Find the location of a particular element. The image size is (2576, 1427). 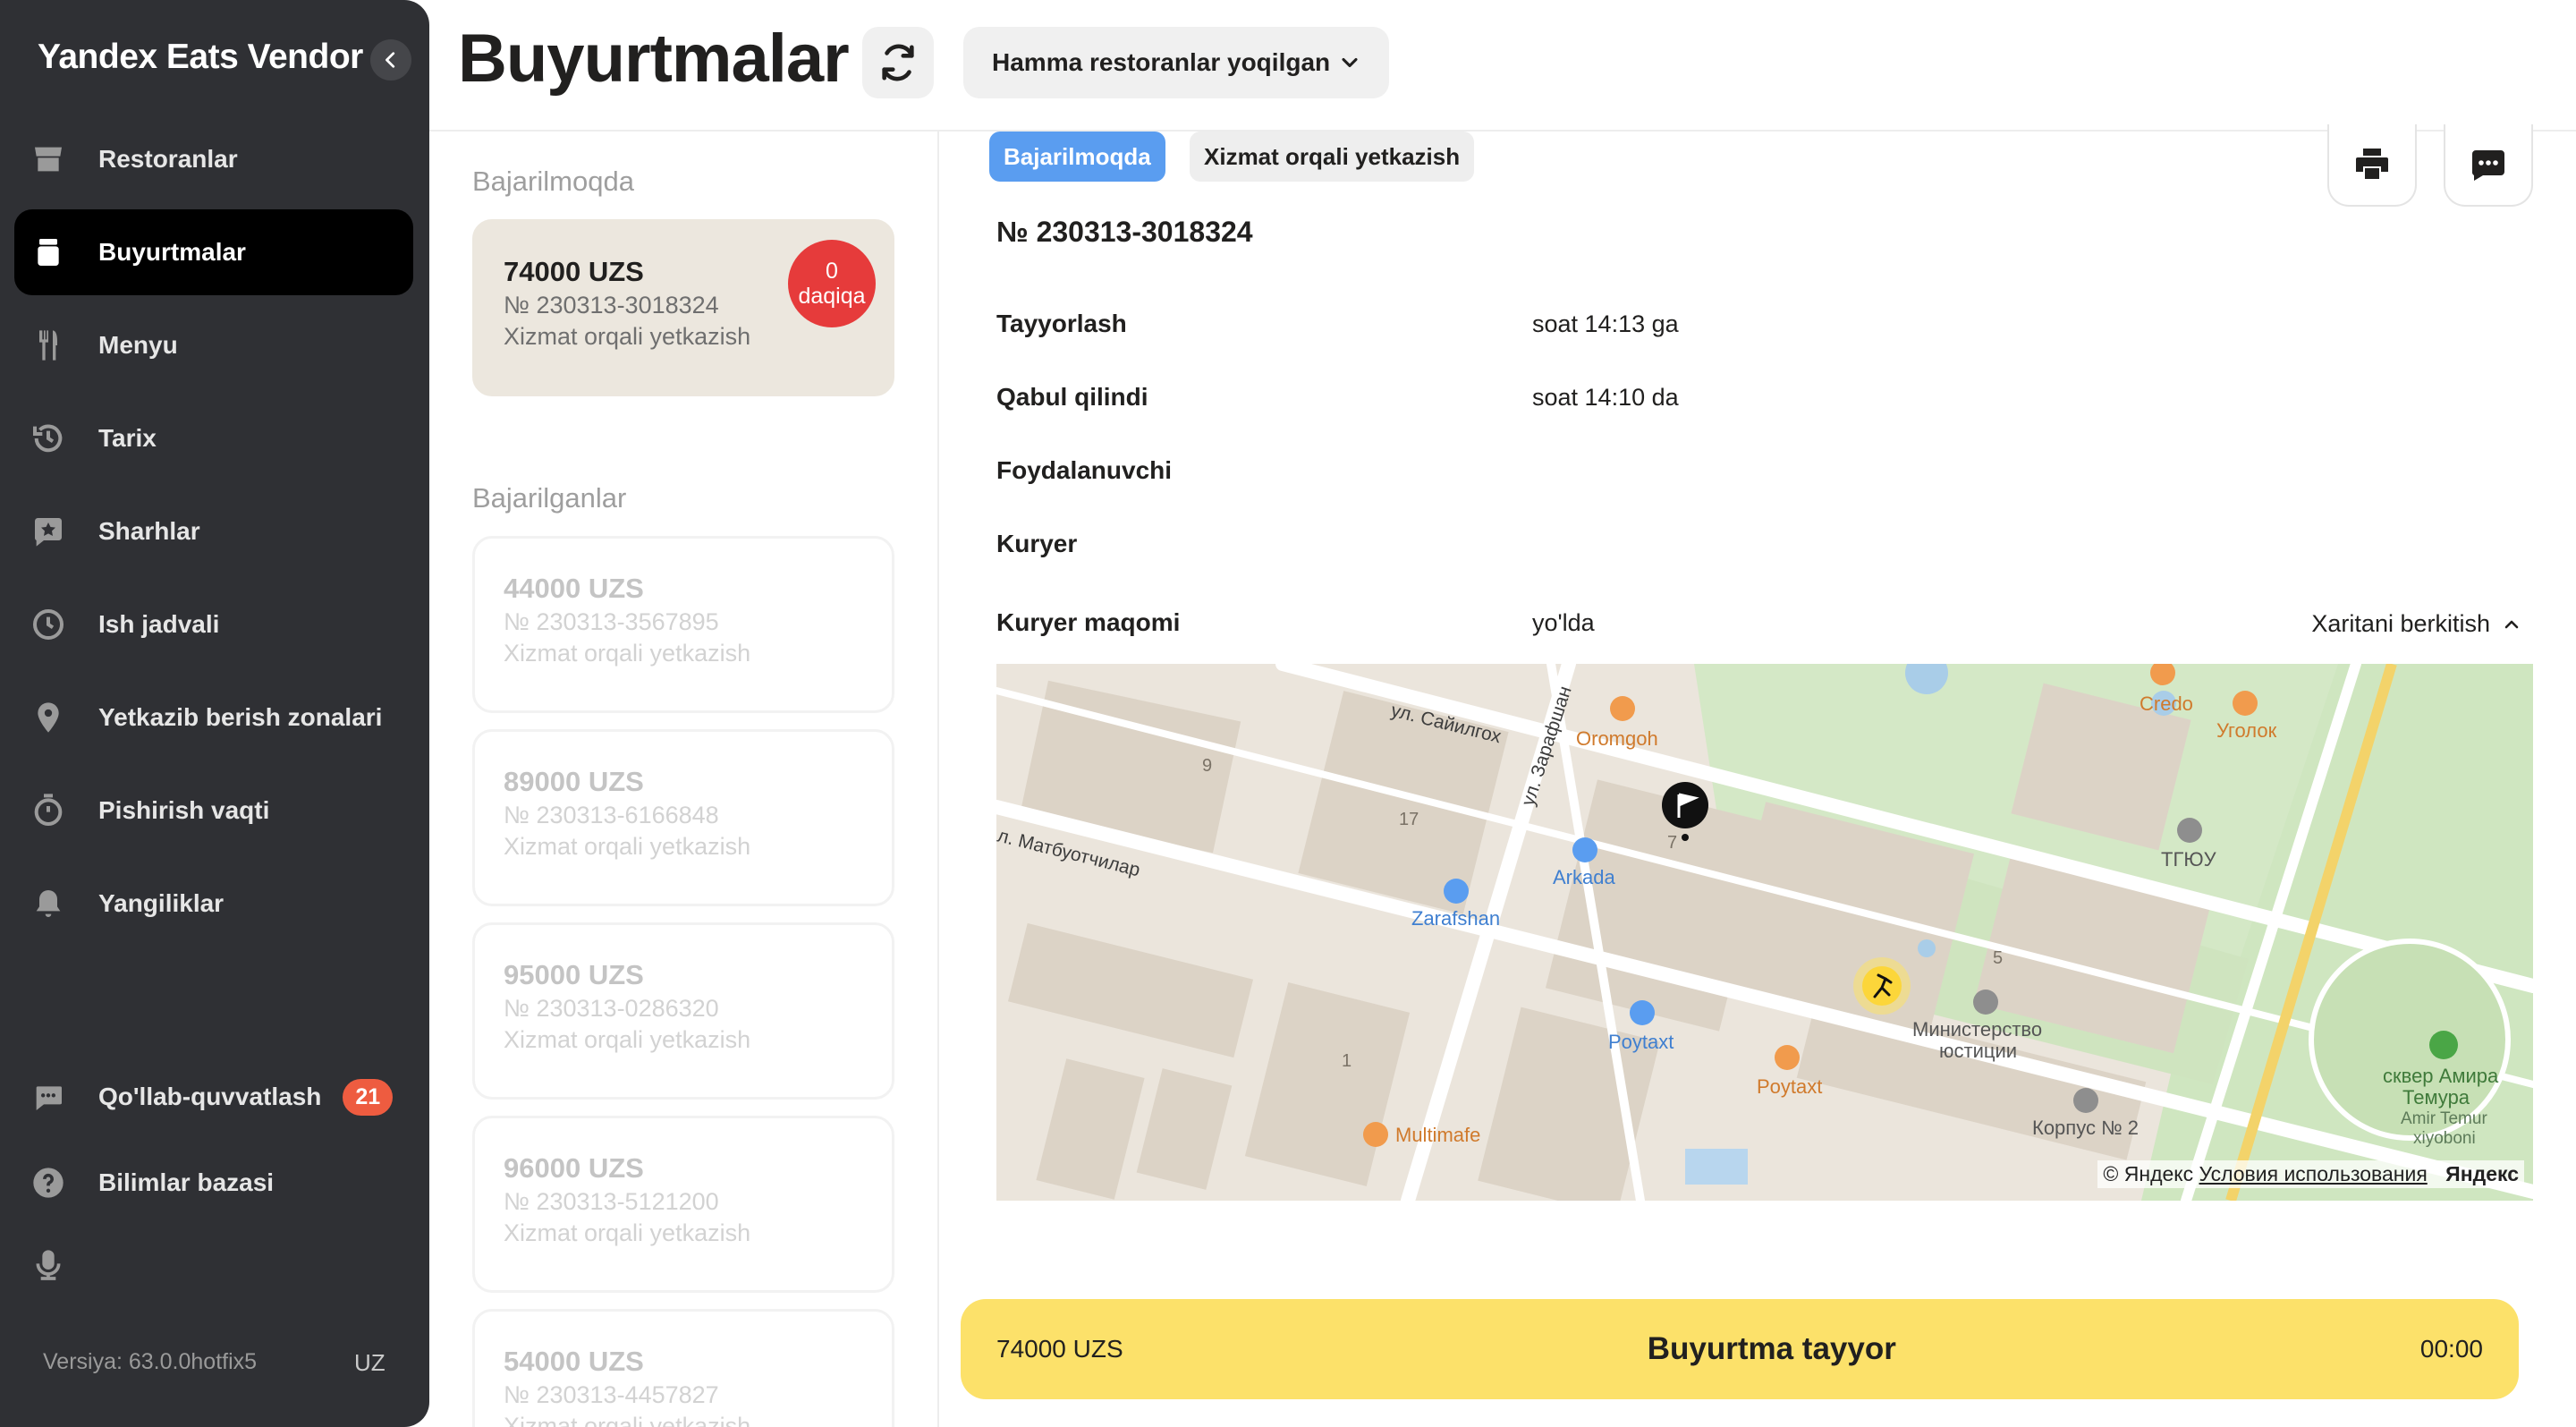

sidebar-item-sharhlar: Sharhlar is located at coordinates (213, 531).